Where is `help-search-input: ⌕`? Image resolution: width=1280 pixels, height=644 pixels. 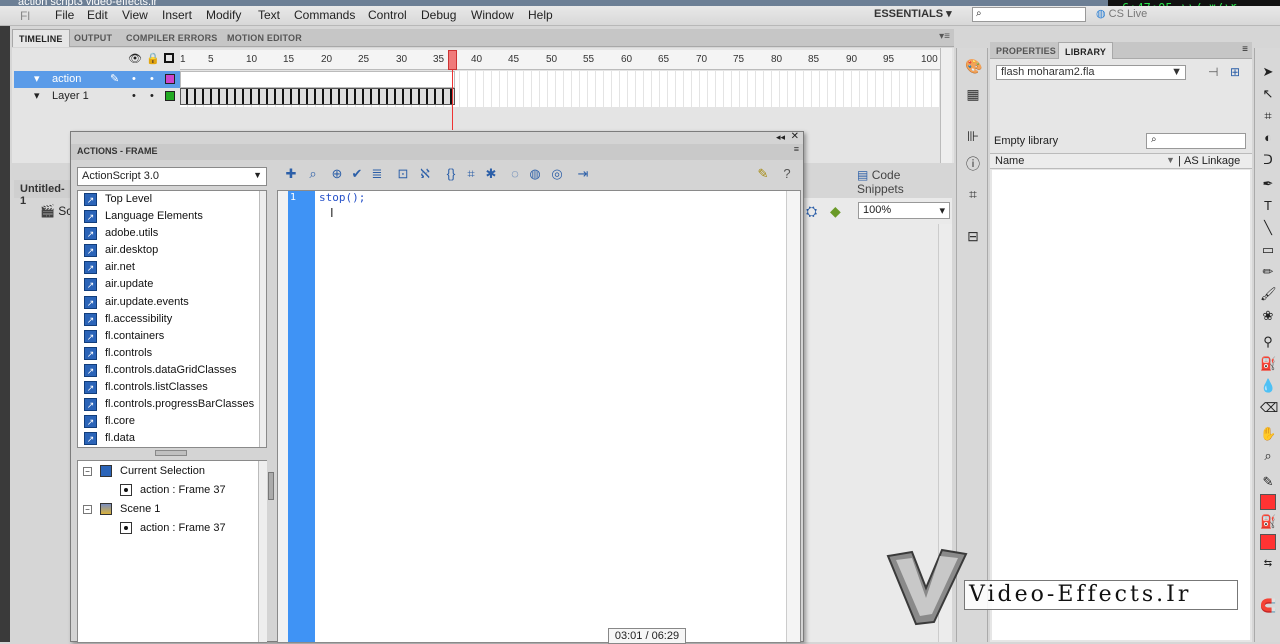
help-search-input: ⌕ is located at coordinates (1029, 14).